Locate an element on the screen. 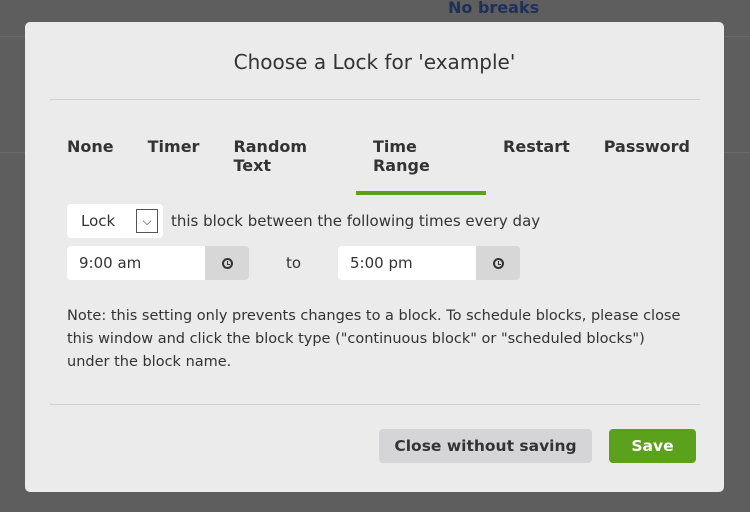 This screenshot has width=750, height=512. start-time-value: 9:00 am is located at coordinates (136, 263).